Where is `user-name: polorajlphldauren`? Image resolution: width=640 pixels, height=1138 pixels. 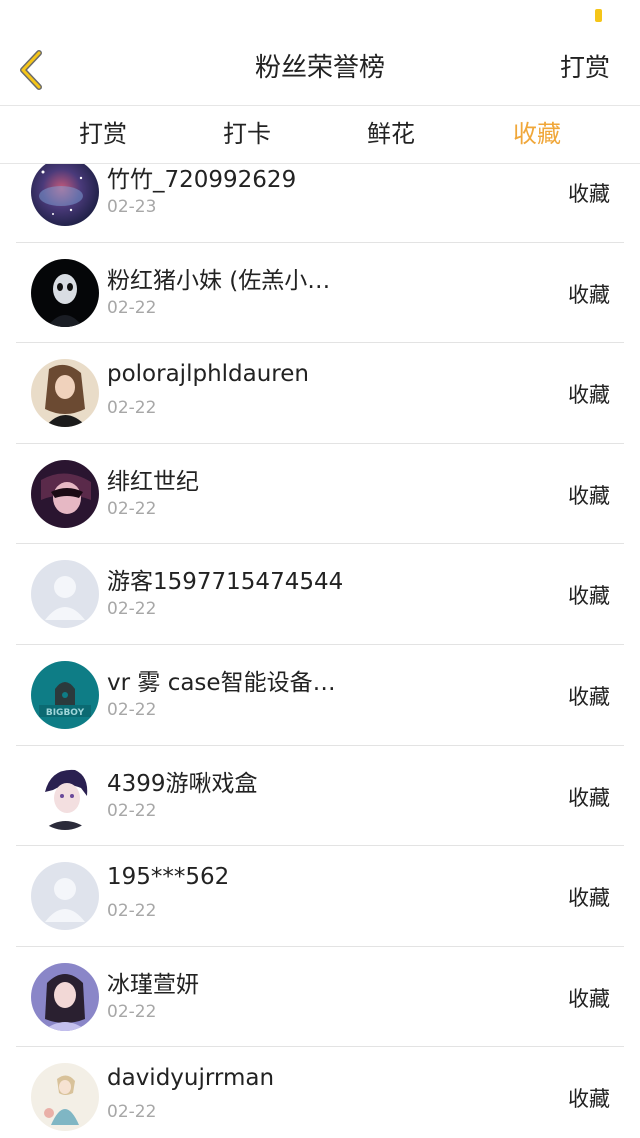 user-name: polorajlphldauren is located at coordinates (208, 374).